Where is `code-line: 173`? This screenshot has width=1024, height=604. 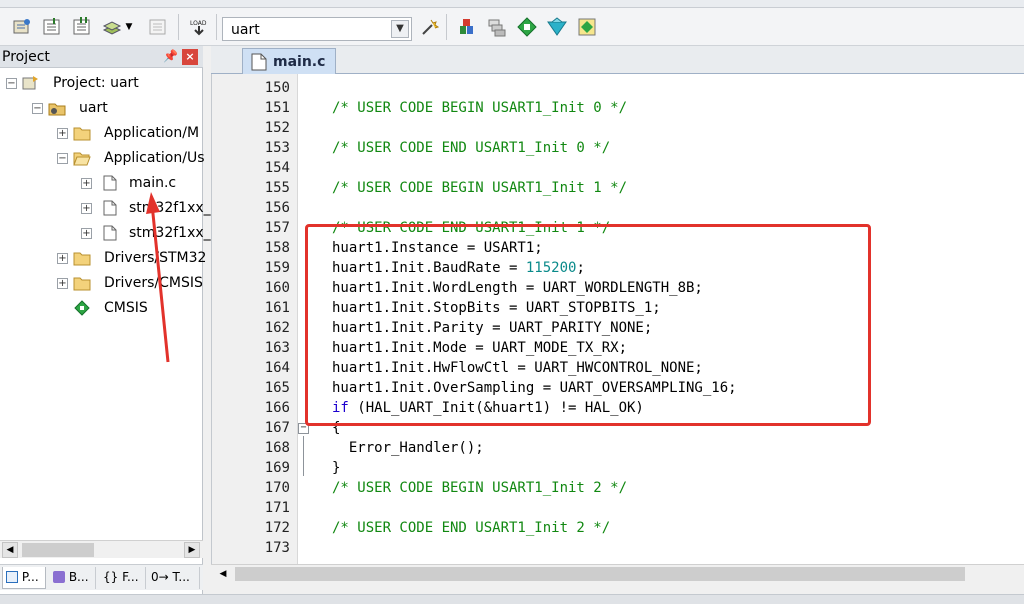 code-line: 173 is located at coordinates (618, 548).